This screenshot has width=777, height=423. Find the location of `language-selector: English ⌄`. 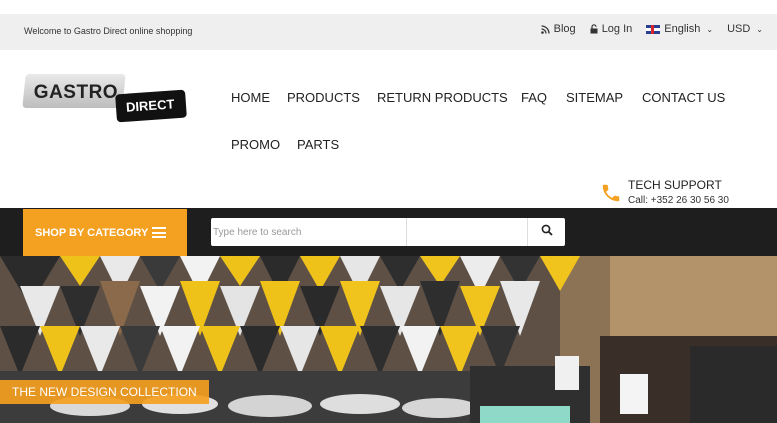

language-selector: English ⌄ is located at coordinates (679, 29).